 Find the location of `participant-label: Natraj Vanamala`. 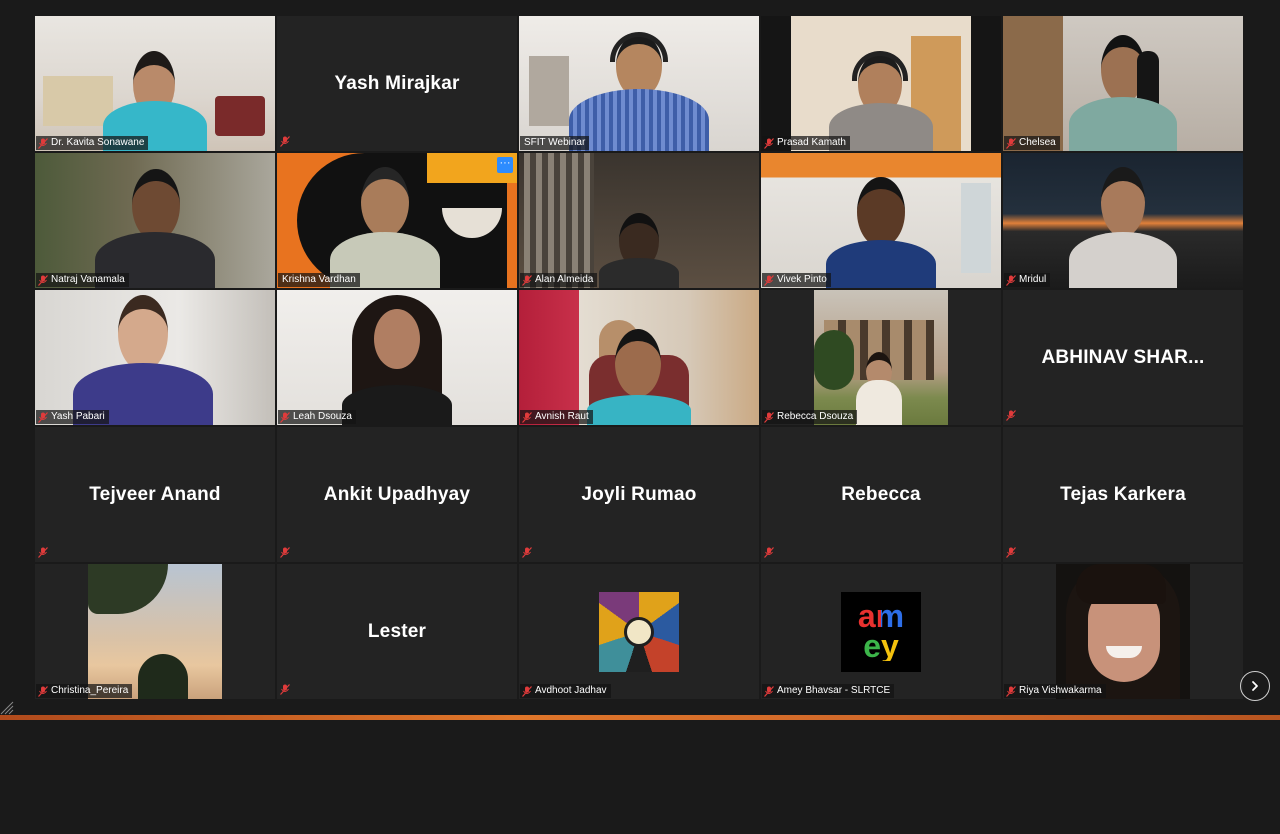

participant-label: Natraj Vanamala is located at coordinates (82, 280).